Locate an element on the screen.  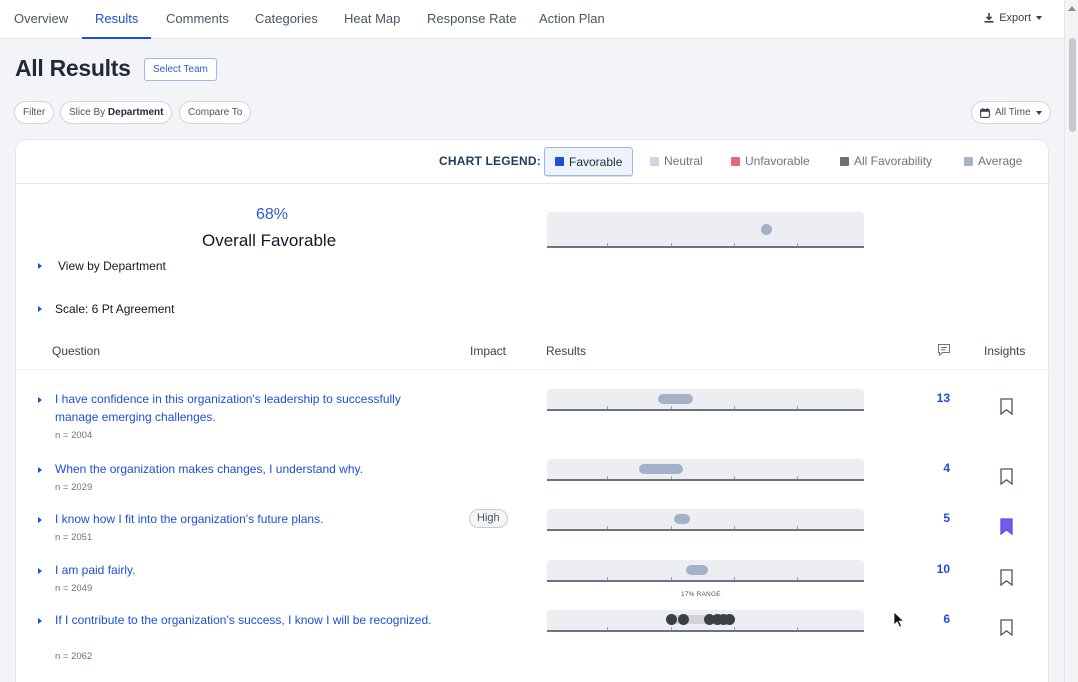
tab-heat-map: Heat Map is located at coordinates (372, 19).